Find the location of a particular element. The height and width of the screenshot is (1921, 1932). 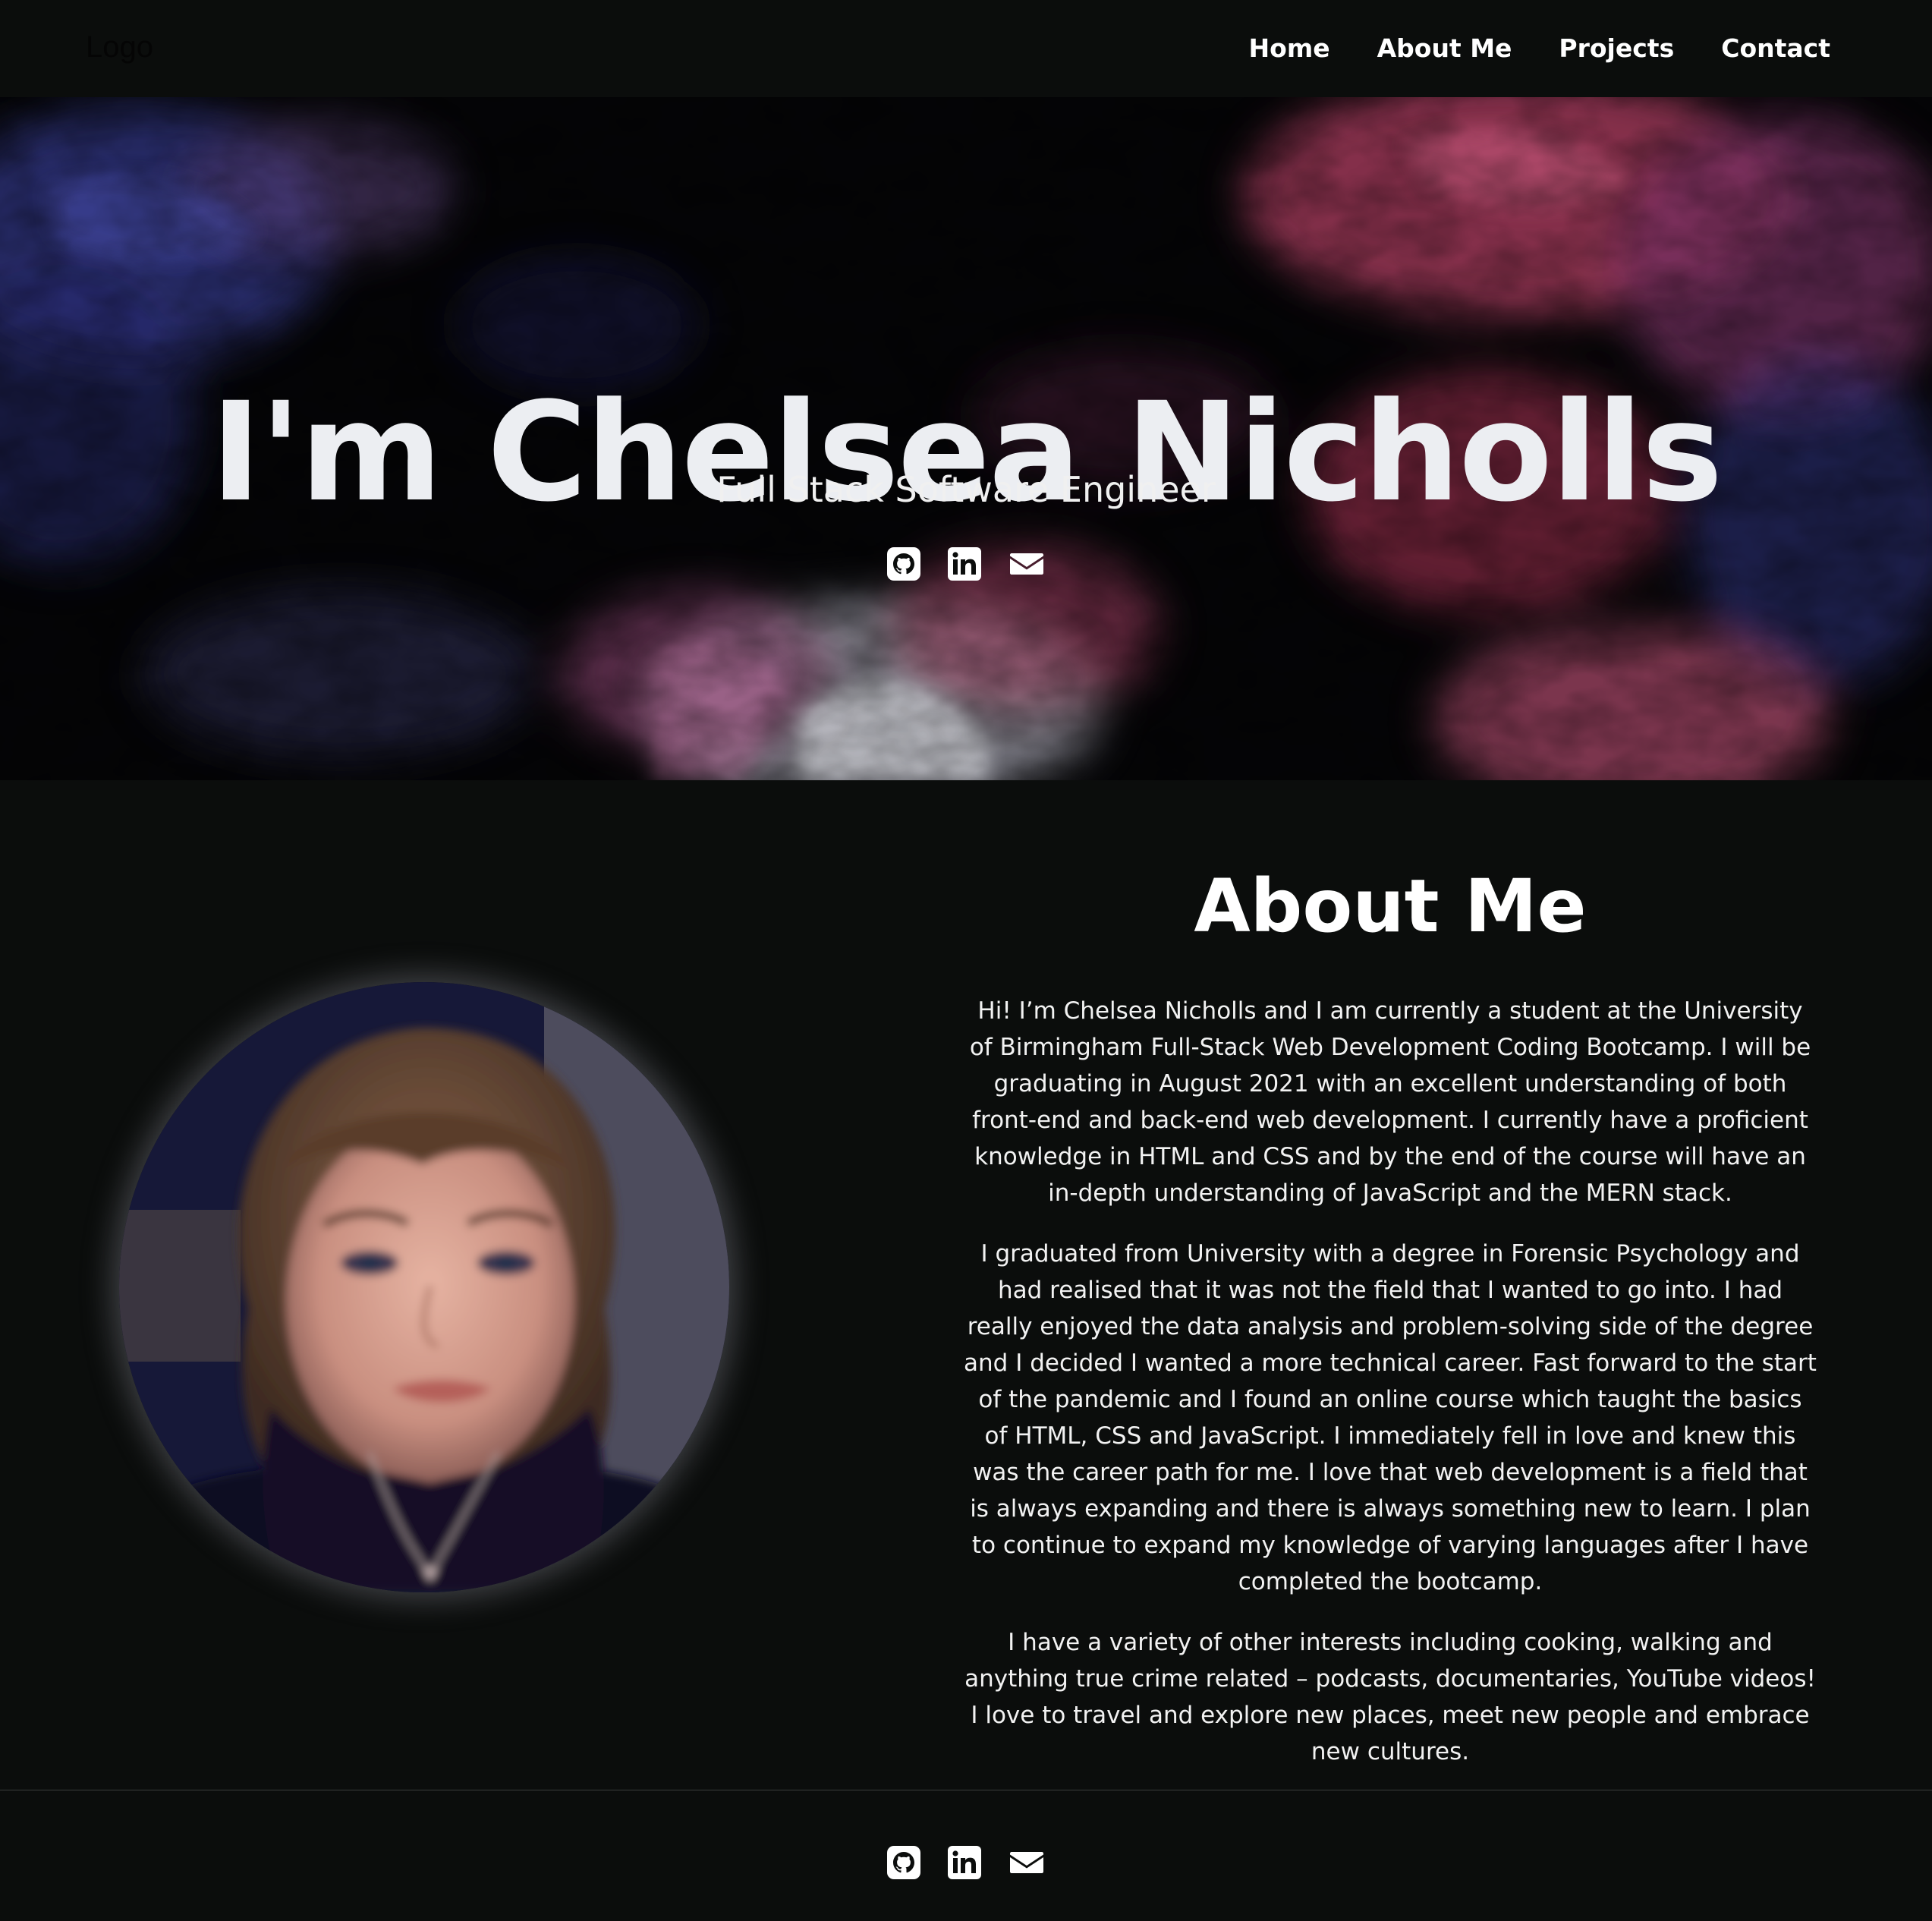

logo: Logo is located at coordinates (119, 47).